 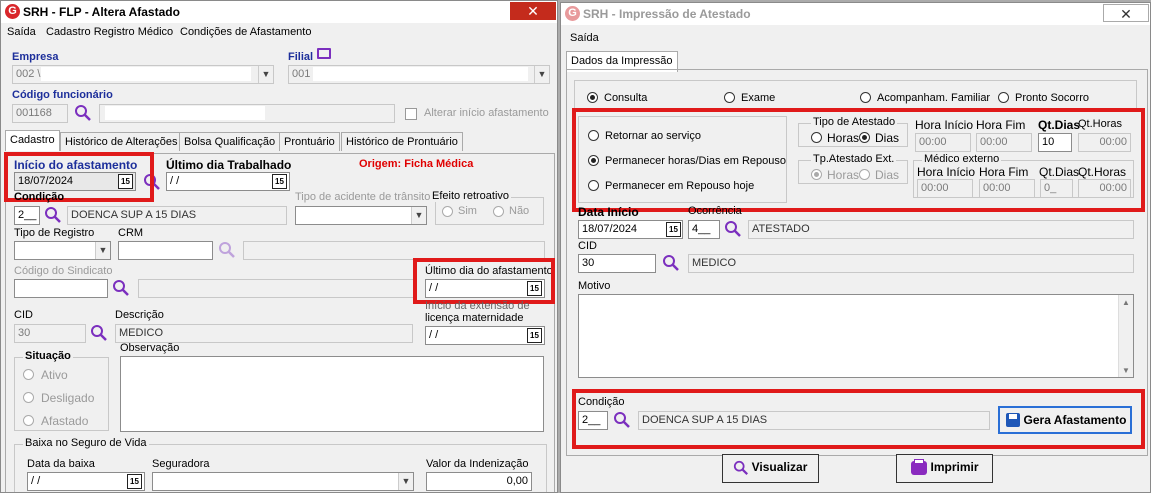 I want to click on cid-label: CID, so click(x=23, y=315).